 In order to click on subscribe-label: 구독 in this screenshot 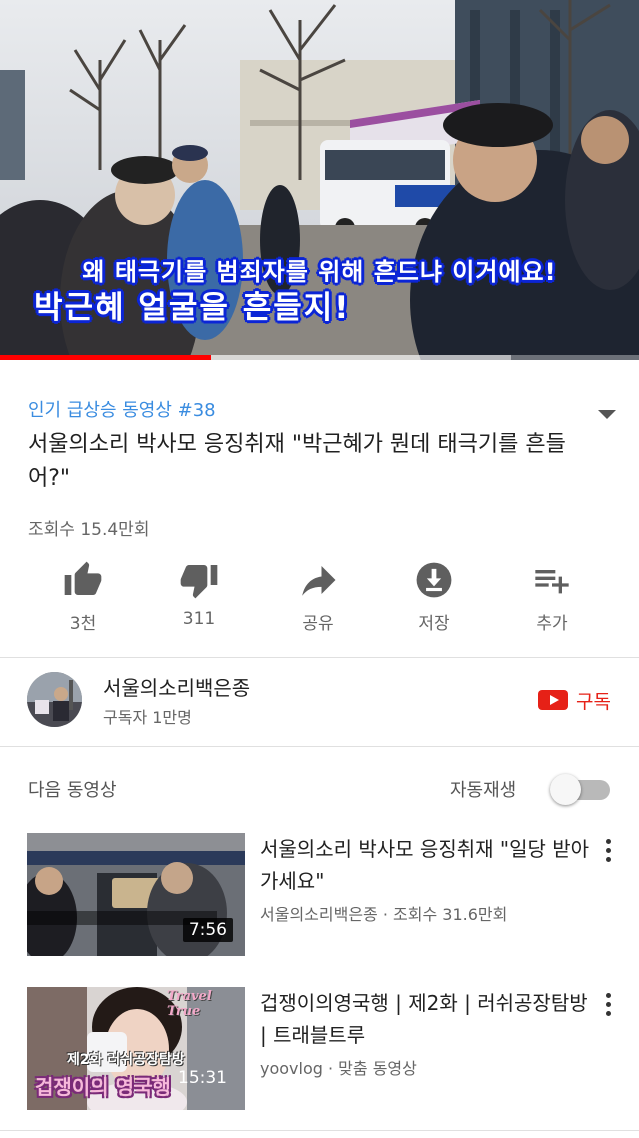, I will do `click(593, 701)`.